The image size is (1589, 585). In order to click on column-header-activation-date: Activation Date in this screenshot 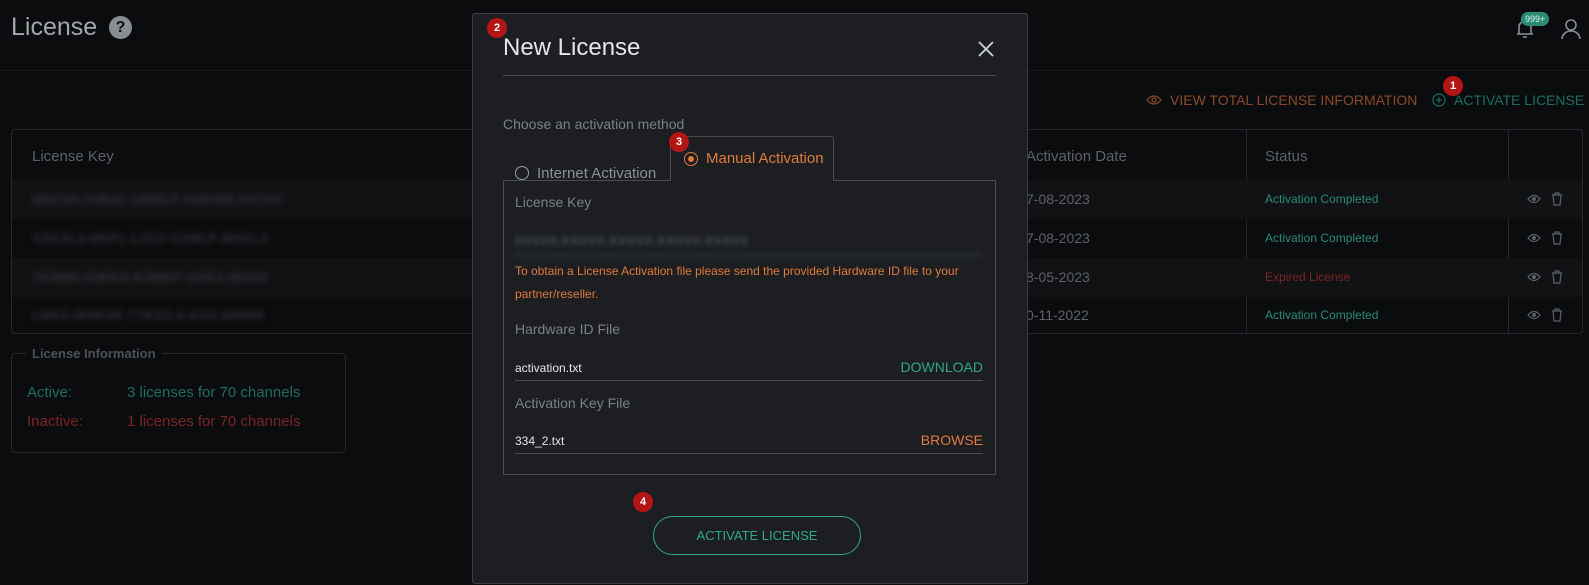, I will do `click(1076, 156)`.